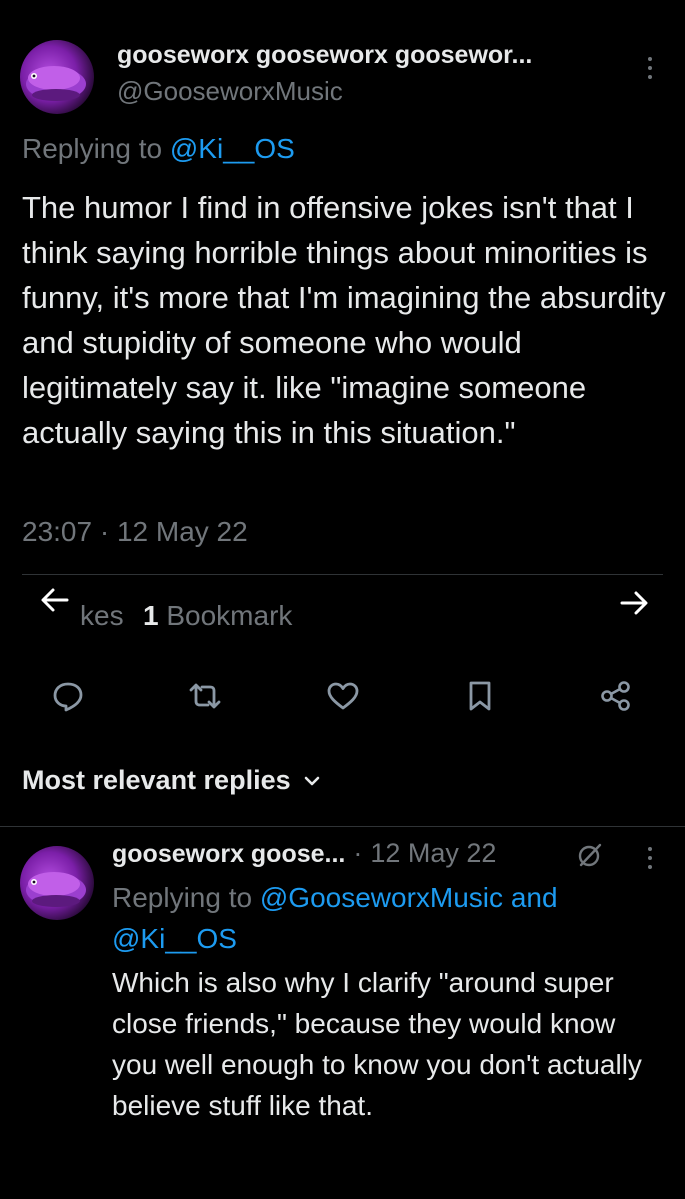  I want to click on replies-sort-dropdown: Most relevant replies, so click(171, 780).